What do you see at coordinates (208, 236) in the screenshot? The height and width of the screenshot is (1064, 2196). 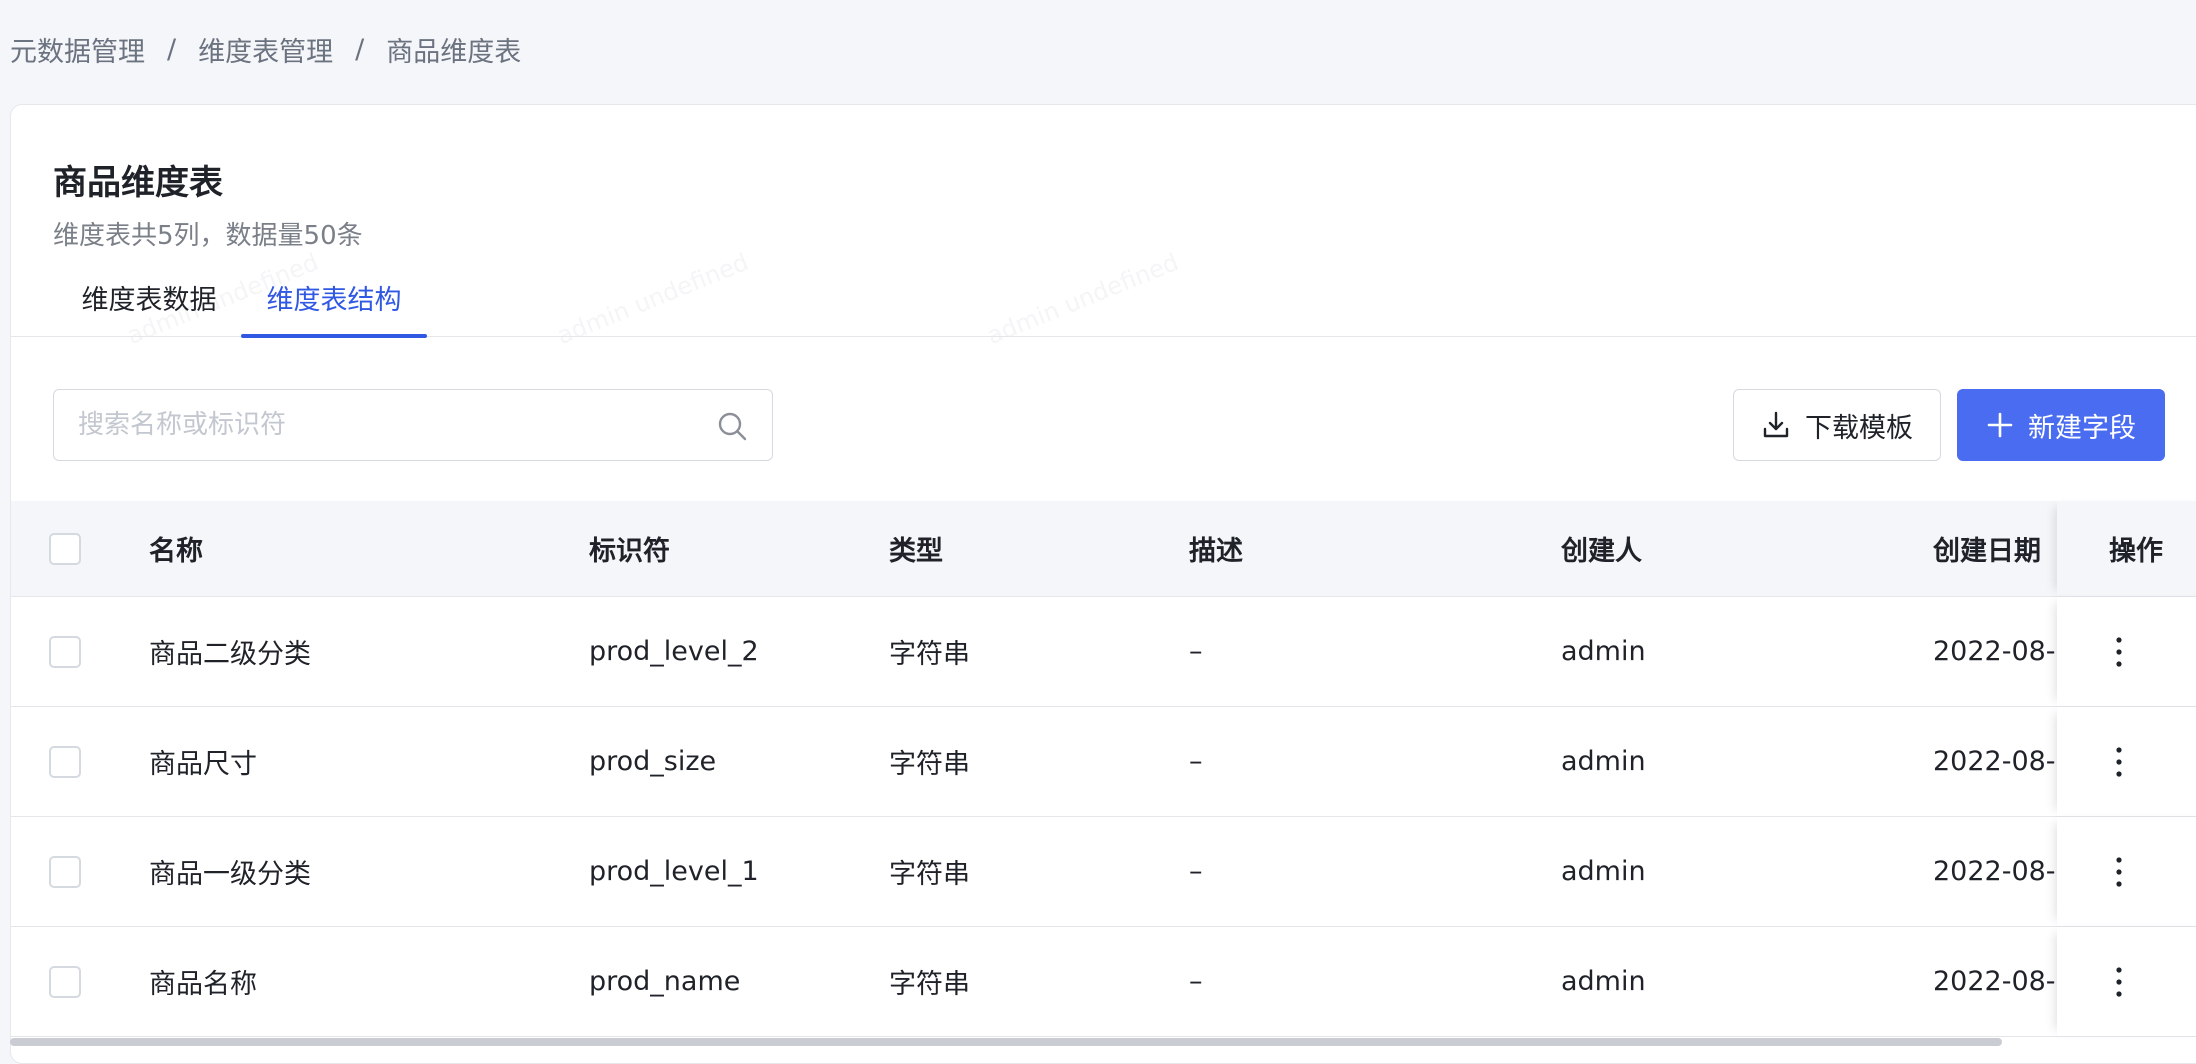 I see `page-subtitle: 维度表共5列，数据量50条` at bounding box center [208, 236].